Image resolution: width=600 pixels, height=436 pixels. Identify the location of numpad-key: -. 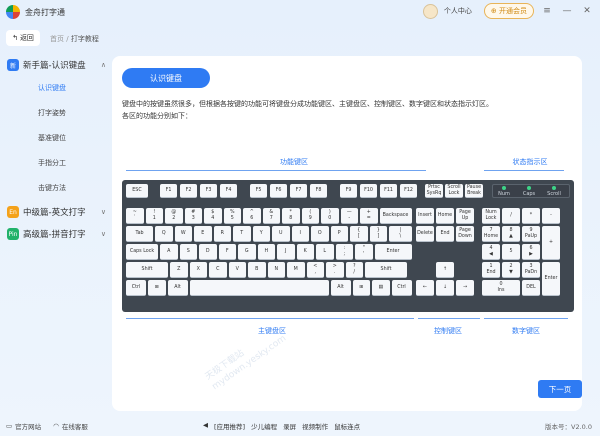
(551, 216).